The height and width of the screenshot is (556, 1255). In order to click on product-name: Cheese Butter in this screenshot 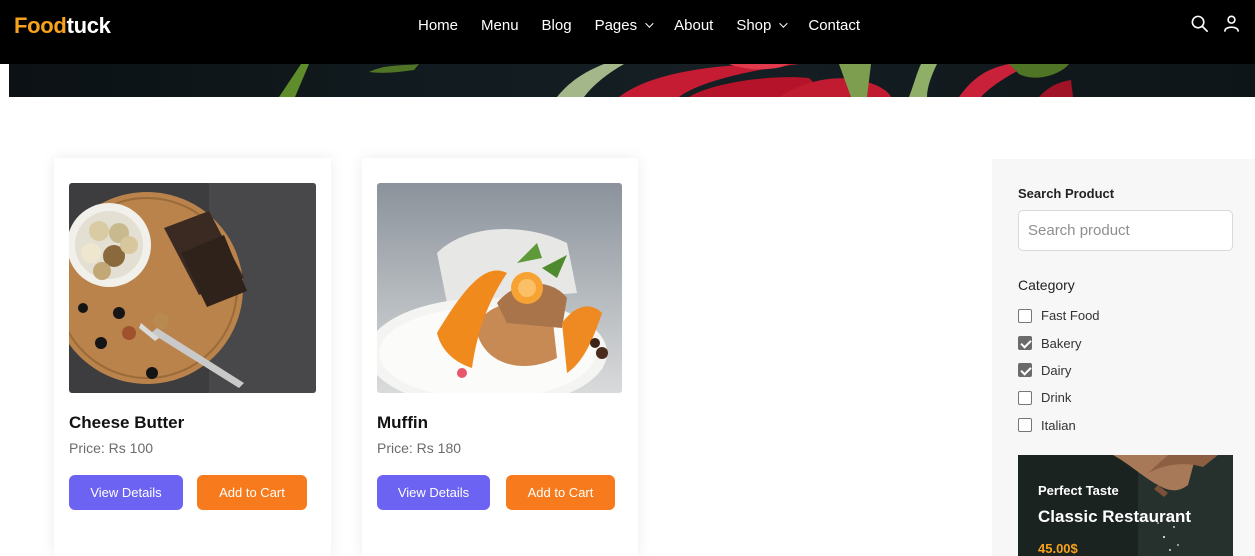, I will do `click(127, 422)`.